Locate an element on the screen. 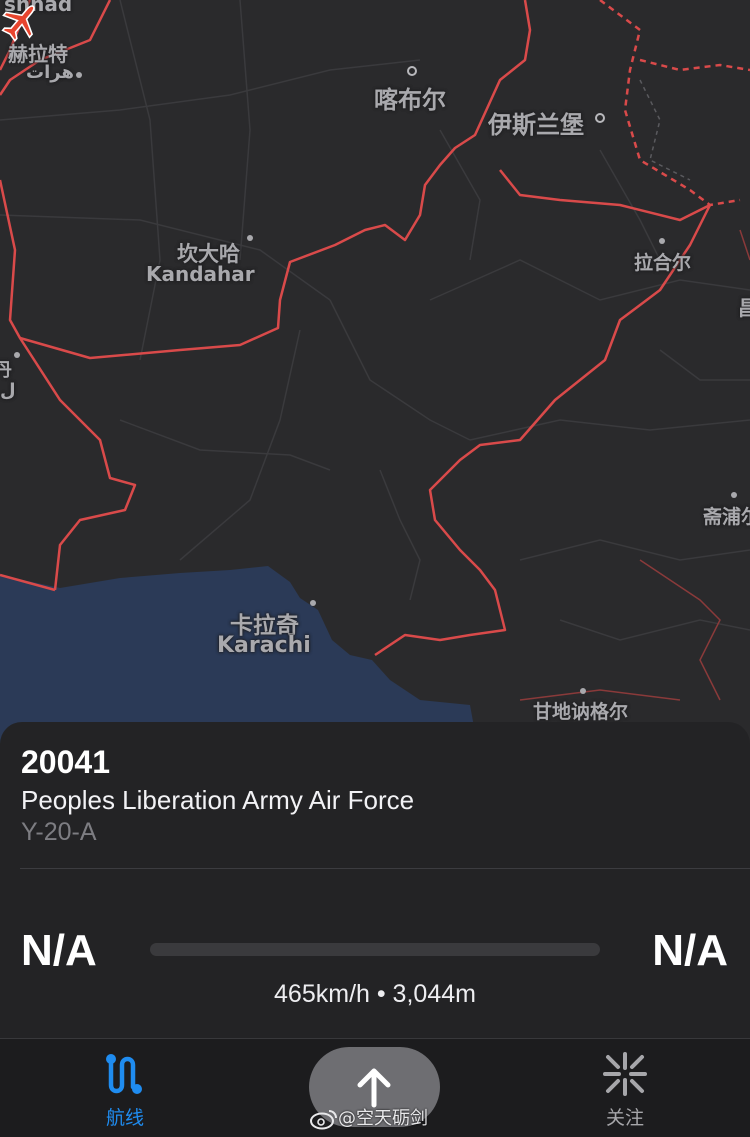 Image resolution: width=750 pixels, height=1137 pixels. aircraft-type: Y-20-A is located at coordinates (59, 832).